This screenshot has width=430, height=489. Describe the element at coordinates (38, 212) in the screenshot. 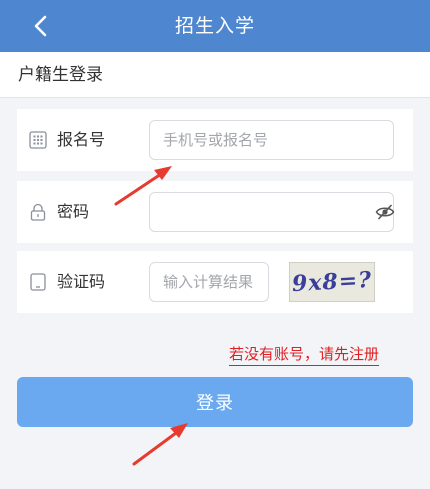

I see `lock-icon` at that location.